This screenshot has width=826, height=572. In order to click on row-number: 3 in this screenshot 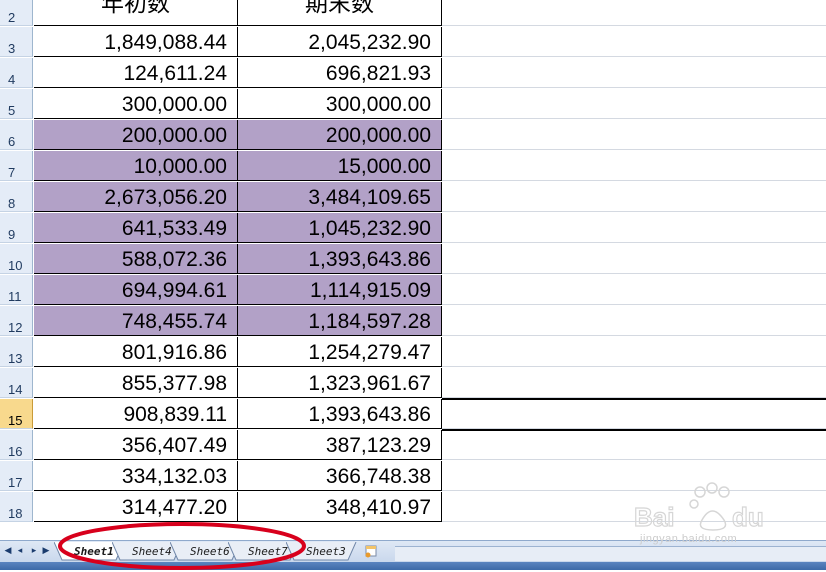, I will do `click(16, 42)`.